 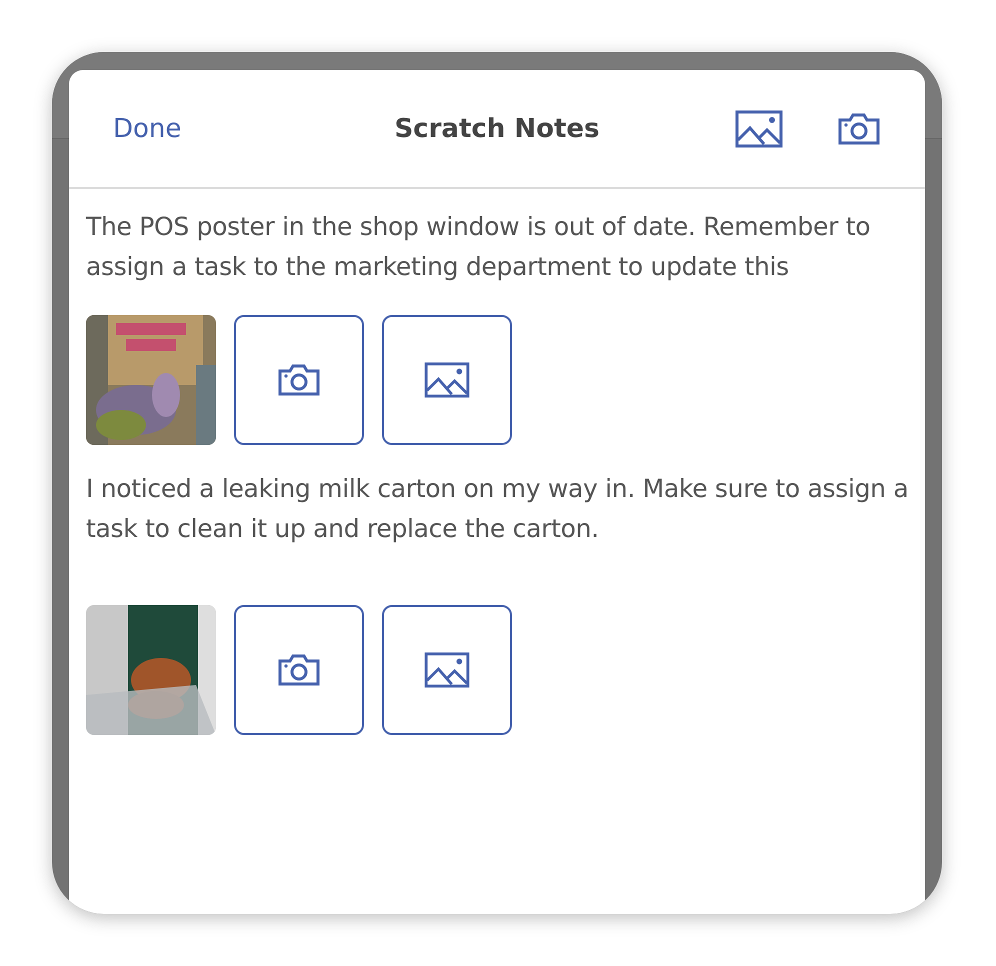 I want to click on gallery-button, so click(x=759, y=129).